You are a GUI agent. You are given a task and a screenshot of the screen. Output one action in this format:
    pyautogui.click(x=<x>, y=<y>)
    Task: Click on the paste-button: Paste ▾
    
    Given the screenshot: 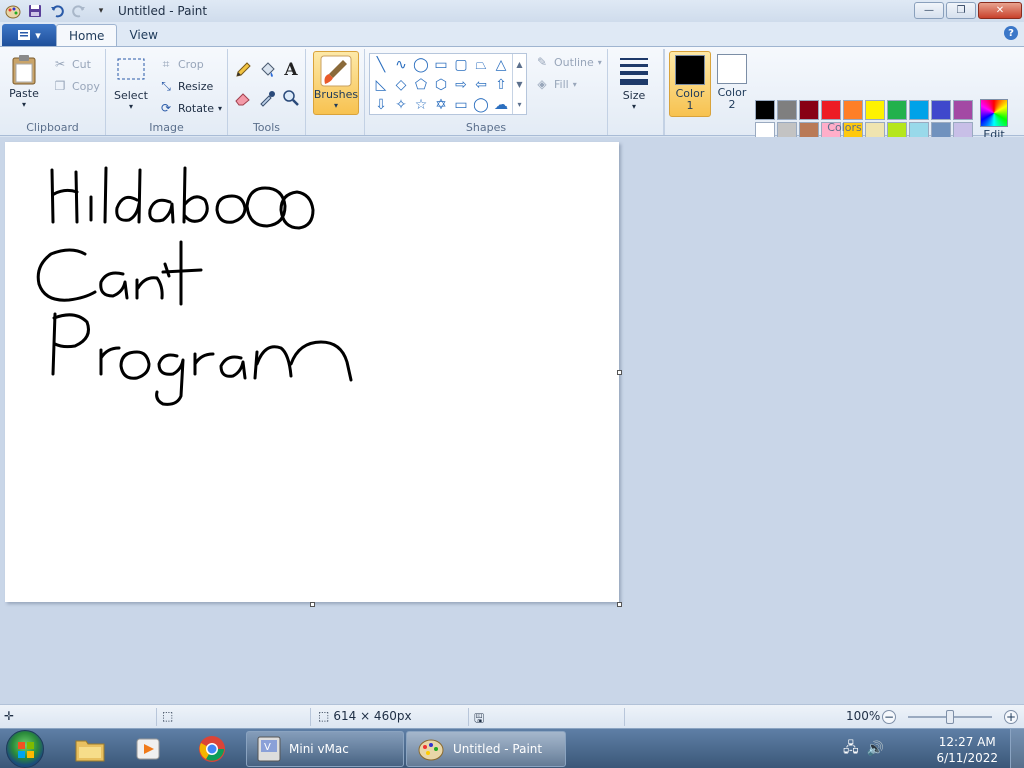 What is the action you would take?
    pyautogui.click(x=24, y=81)
    